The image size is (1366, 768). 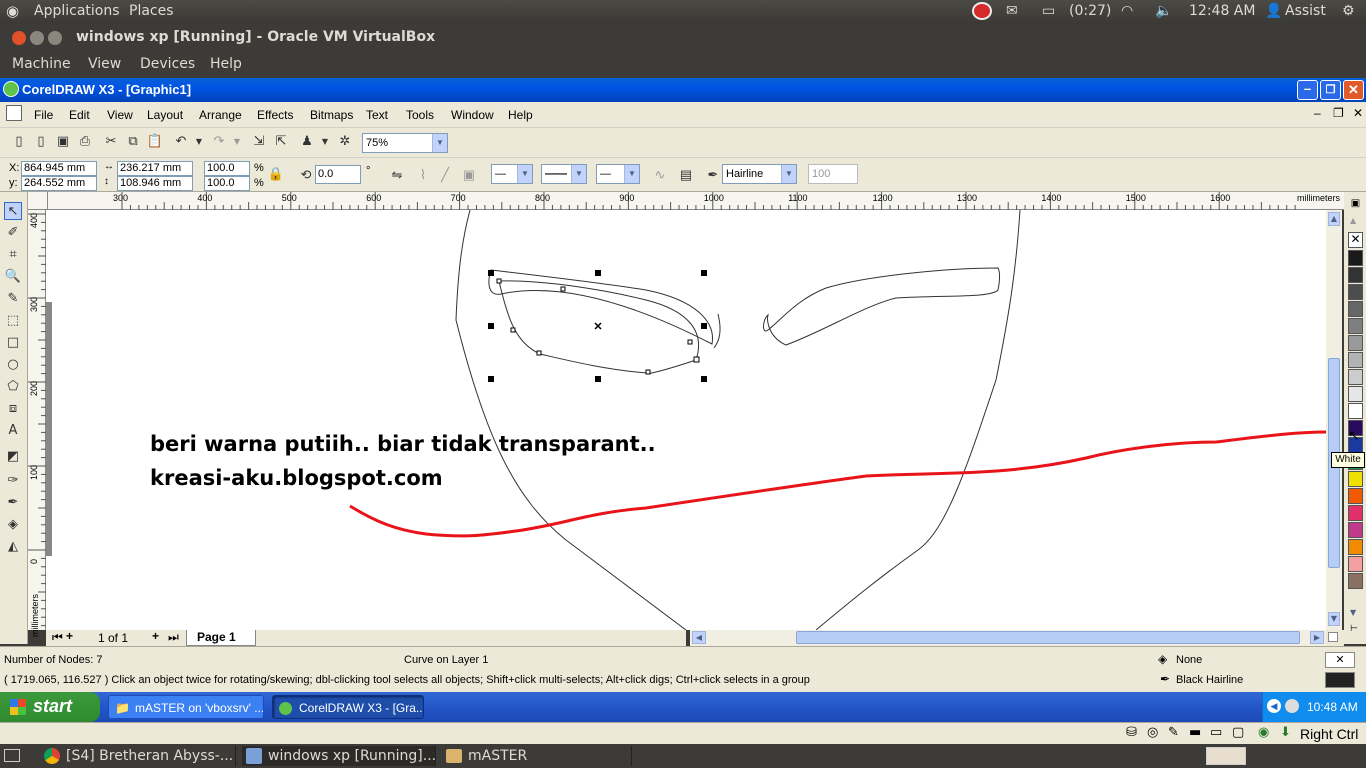 What do you see at coordinates (227, 168) in the screenshot?
I see `scale-x-field: 100.0` at bounding box center [227, 168].